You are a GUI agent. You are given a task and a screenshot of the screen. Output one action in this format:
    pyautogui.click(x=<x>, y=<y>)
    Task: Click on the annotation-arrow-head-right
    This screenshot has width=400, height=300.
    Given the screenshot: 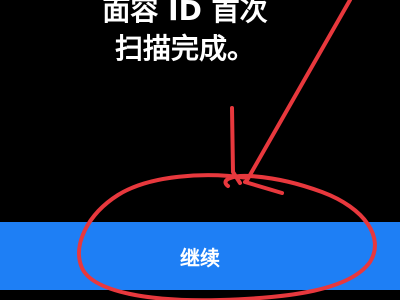 What is the action you would take?
    pyautogui.click(x=263, y=187)
    